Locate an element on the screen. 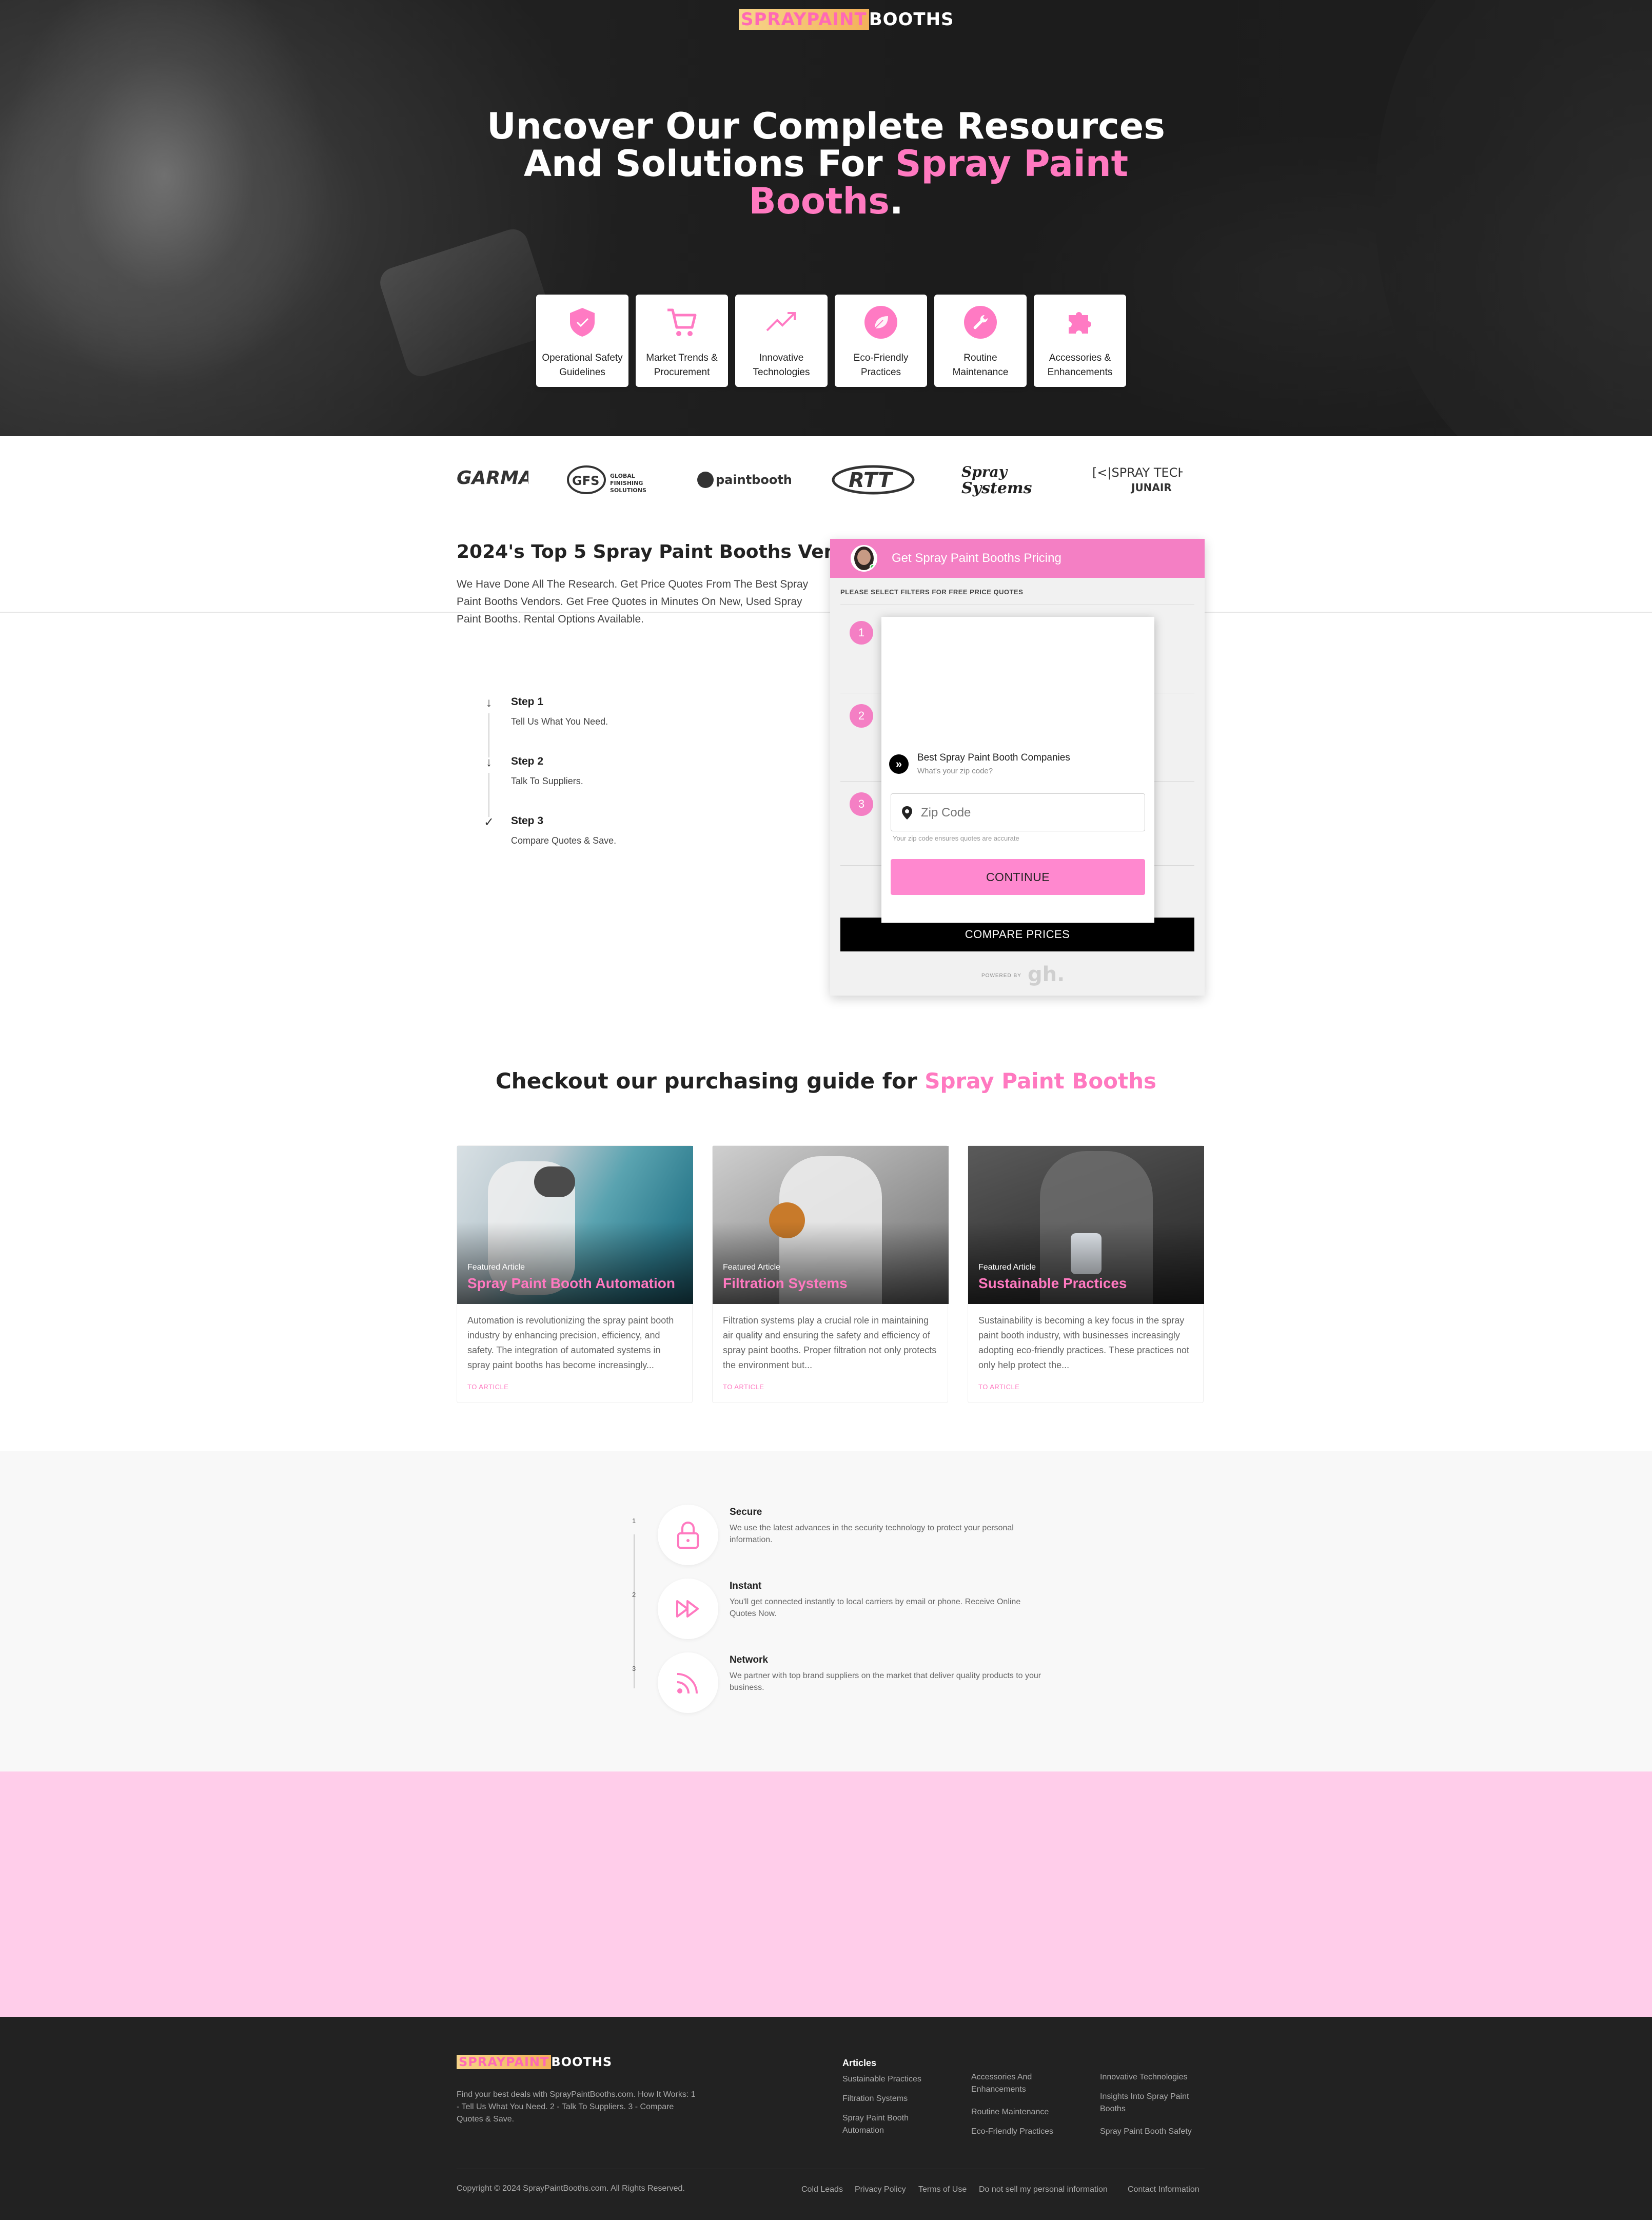  footer-link: Spray Paint Booth Safety is located at coordinates (1151, 2132).